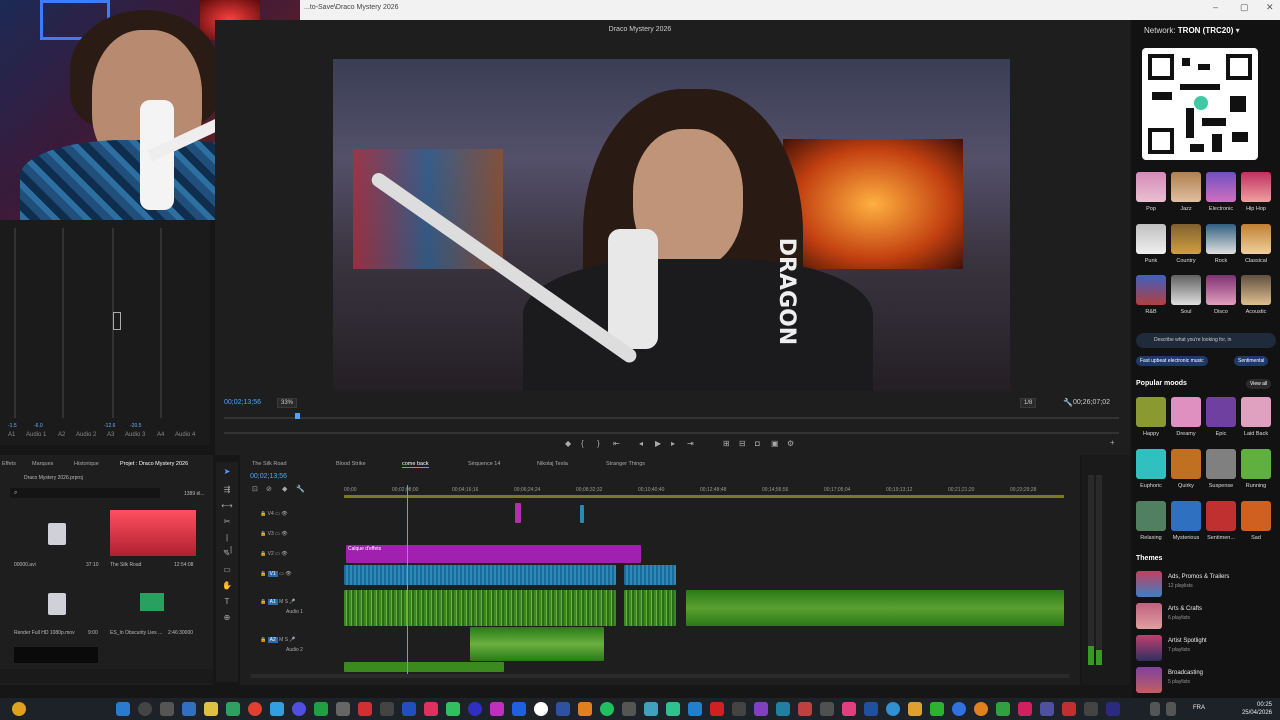 This screenshot has height=720, width=1280. Describe the element at coordinates (297, 416) in the screenshot. I see `playhead-marker` at that location.